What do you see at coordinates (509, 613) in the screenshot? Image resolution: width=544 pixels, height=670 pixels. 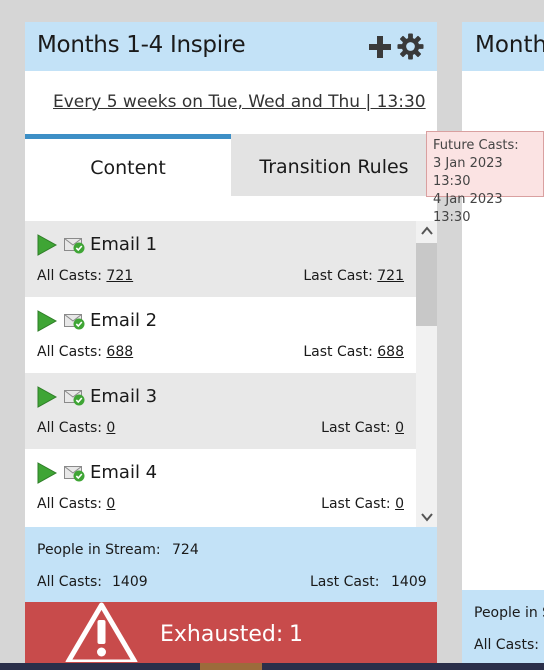 I see `people-in-stream-label-2: People in Stream:` at bounding box center [509, 613].